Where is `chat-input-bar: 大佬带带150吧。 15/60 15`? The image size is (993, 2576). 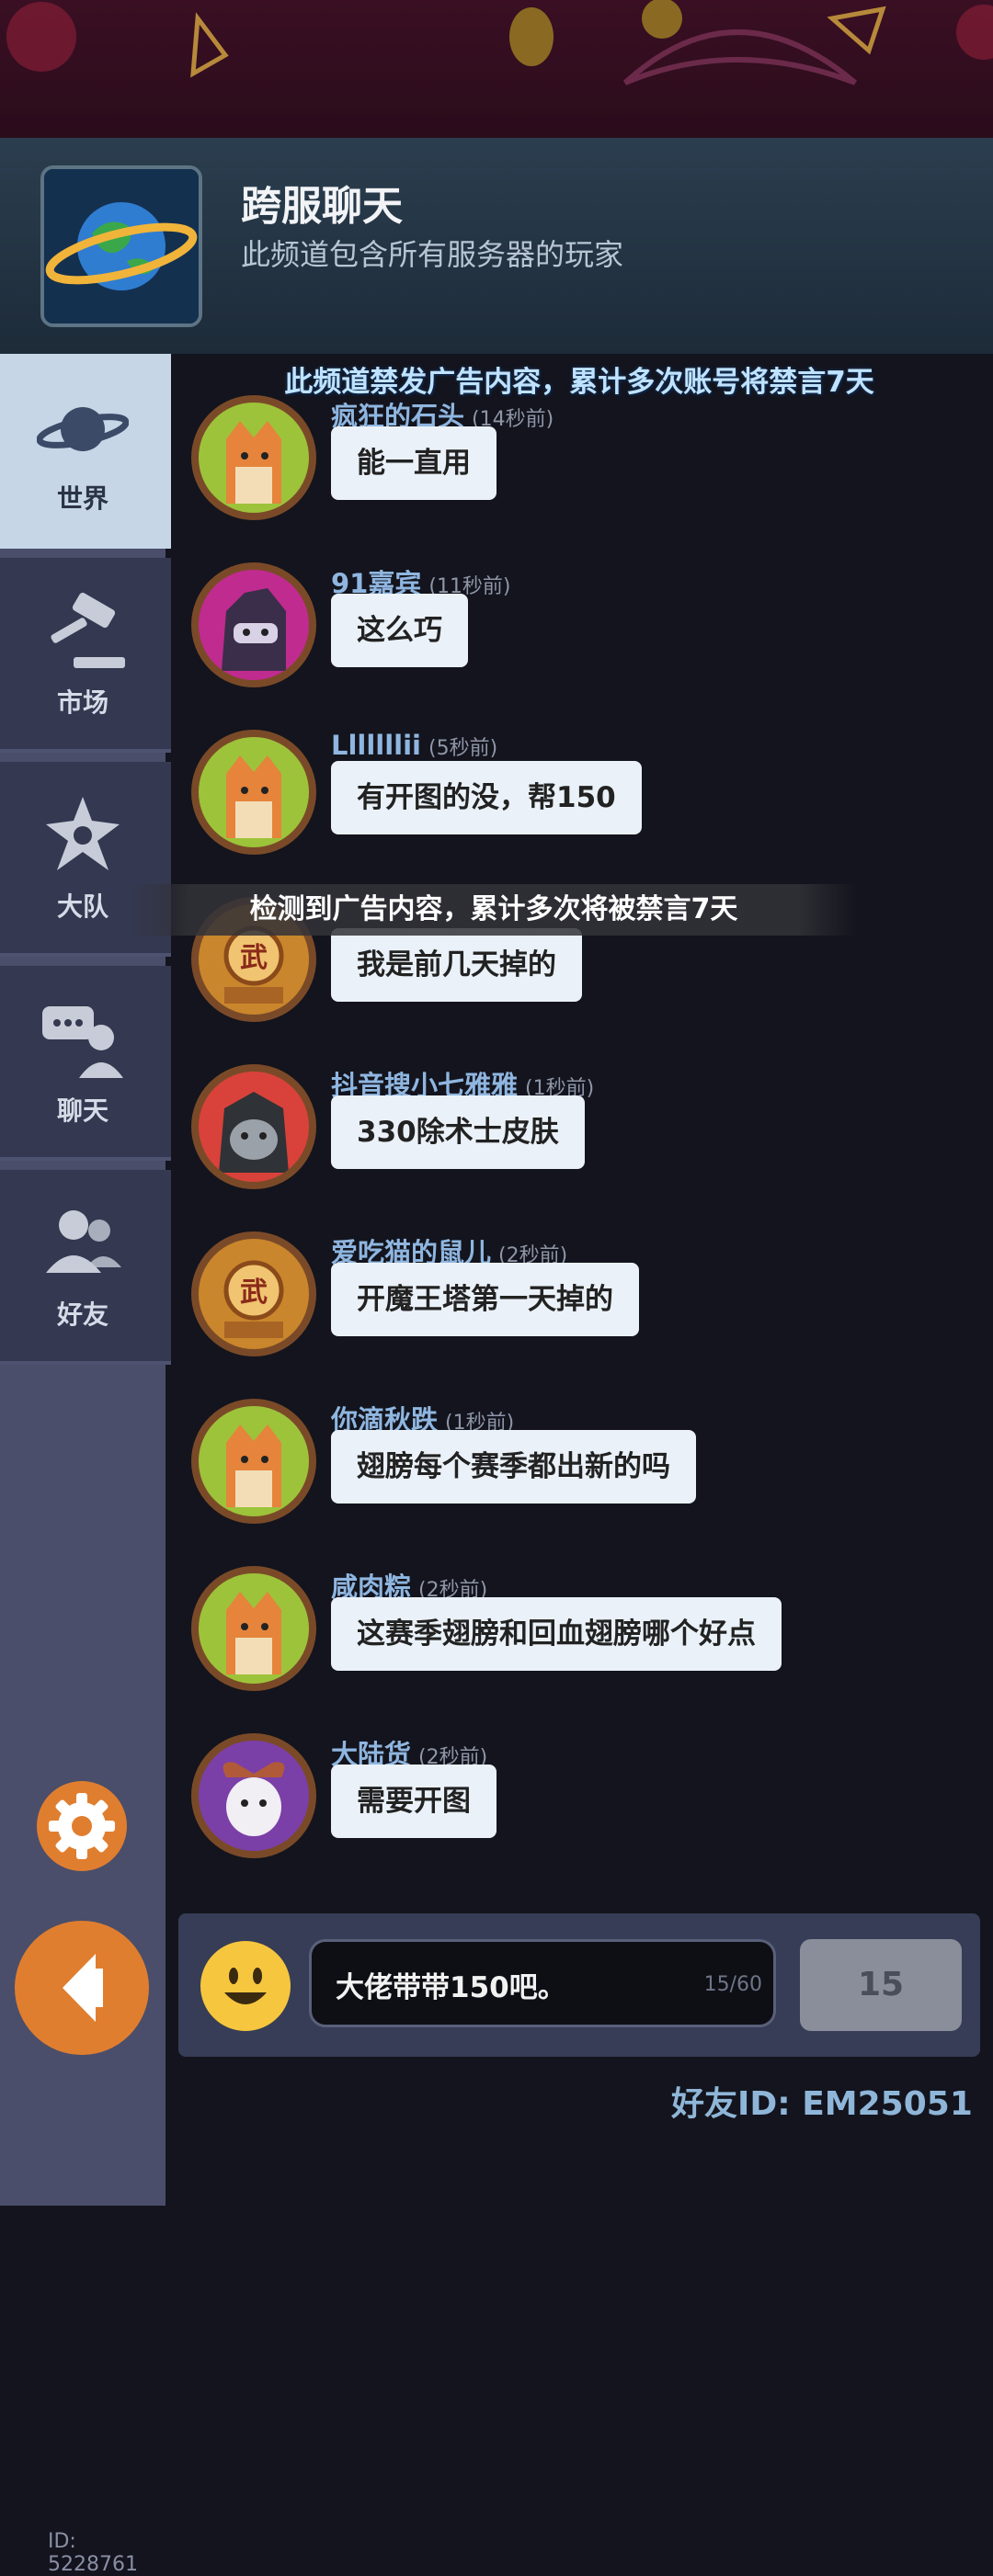
chat-input-bar: 大佬带带150吧。 15/60 15 is located at coordinates (579, 1985).